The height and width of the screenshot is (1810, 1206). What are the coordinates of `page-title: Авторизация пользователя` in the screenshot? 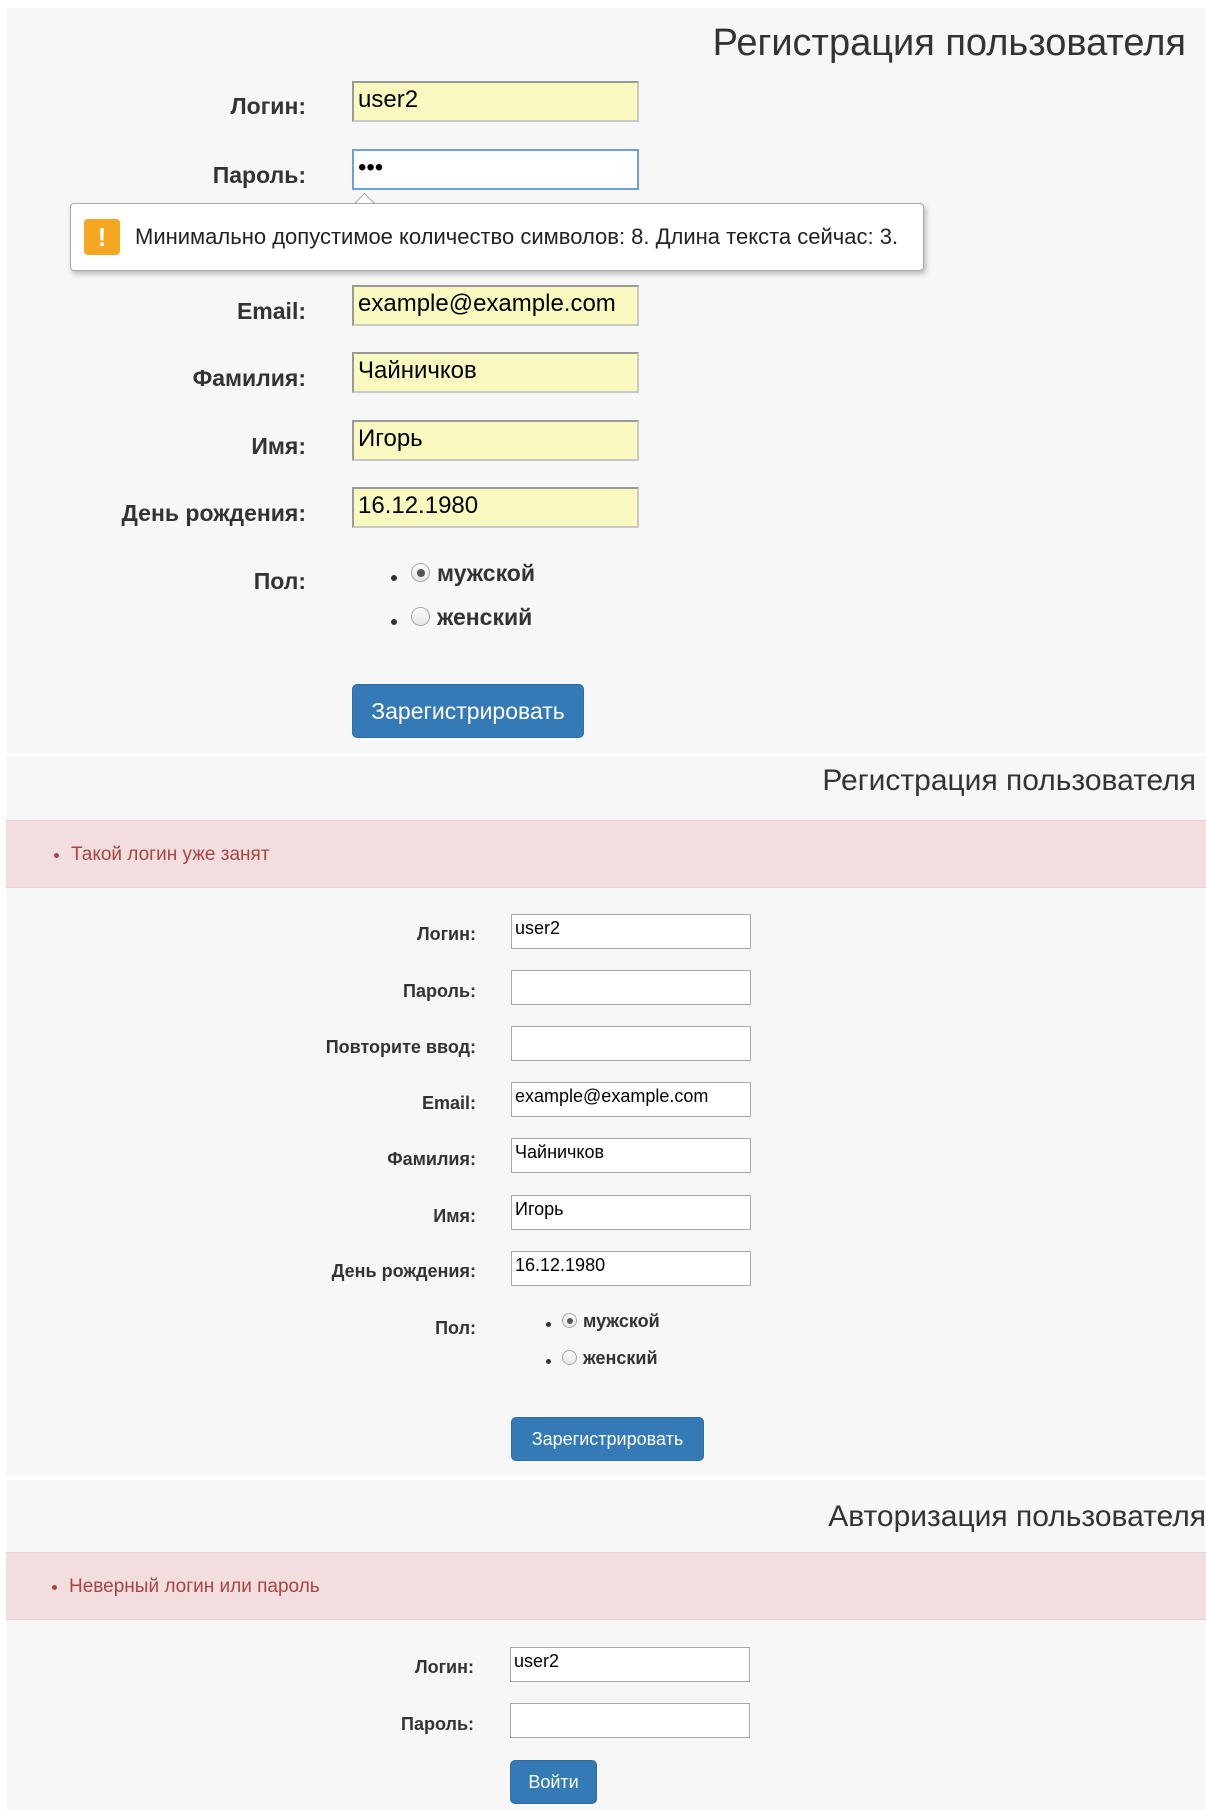 It's located at (1017, 1516).